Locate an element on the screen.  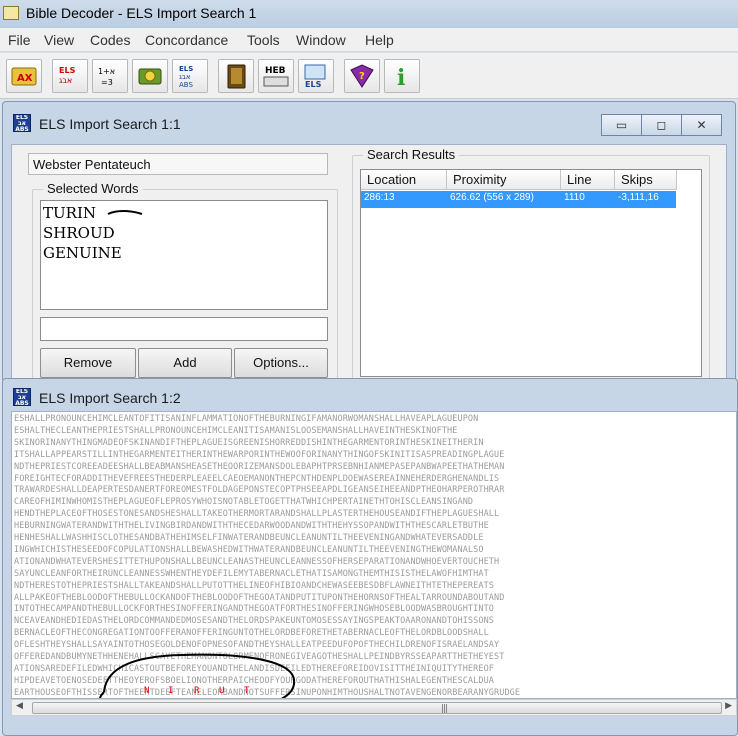
remove-button: Remove is located at coordinates (88, 363).